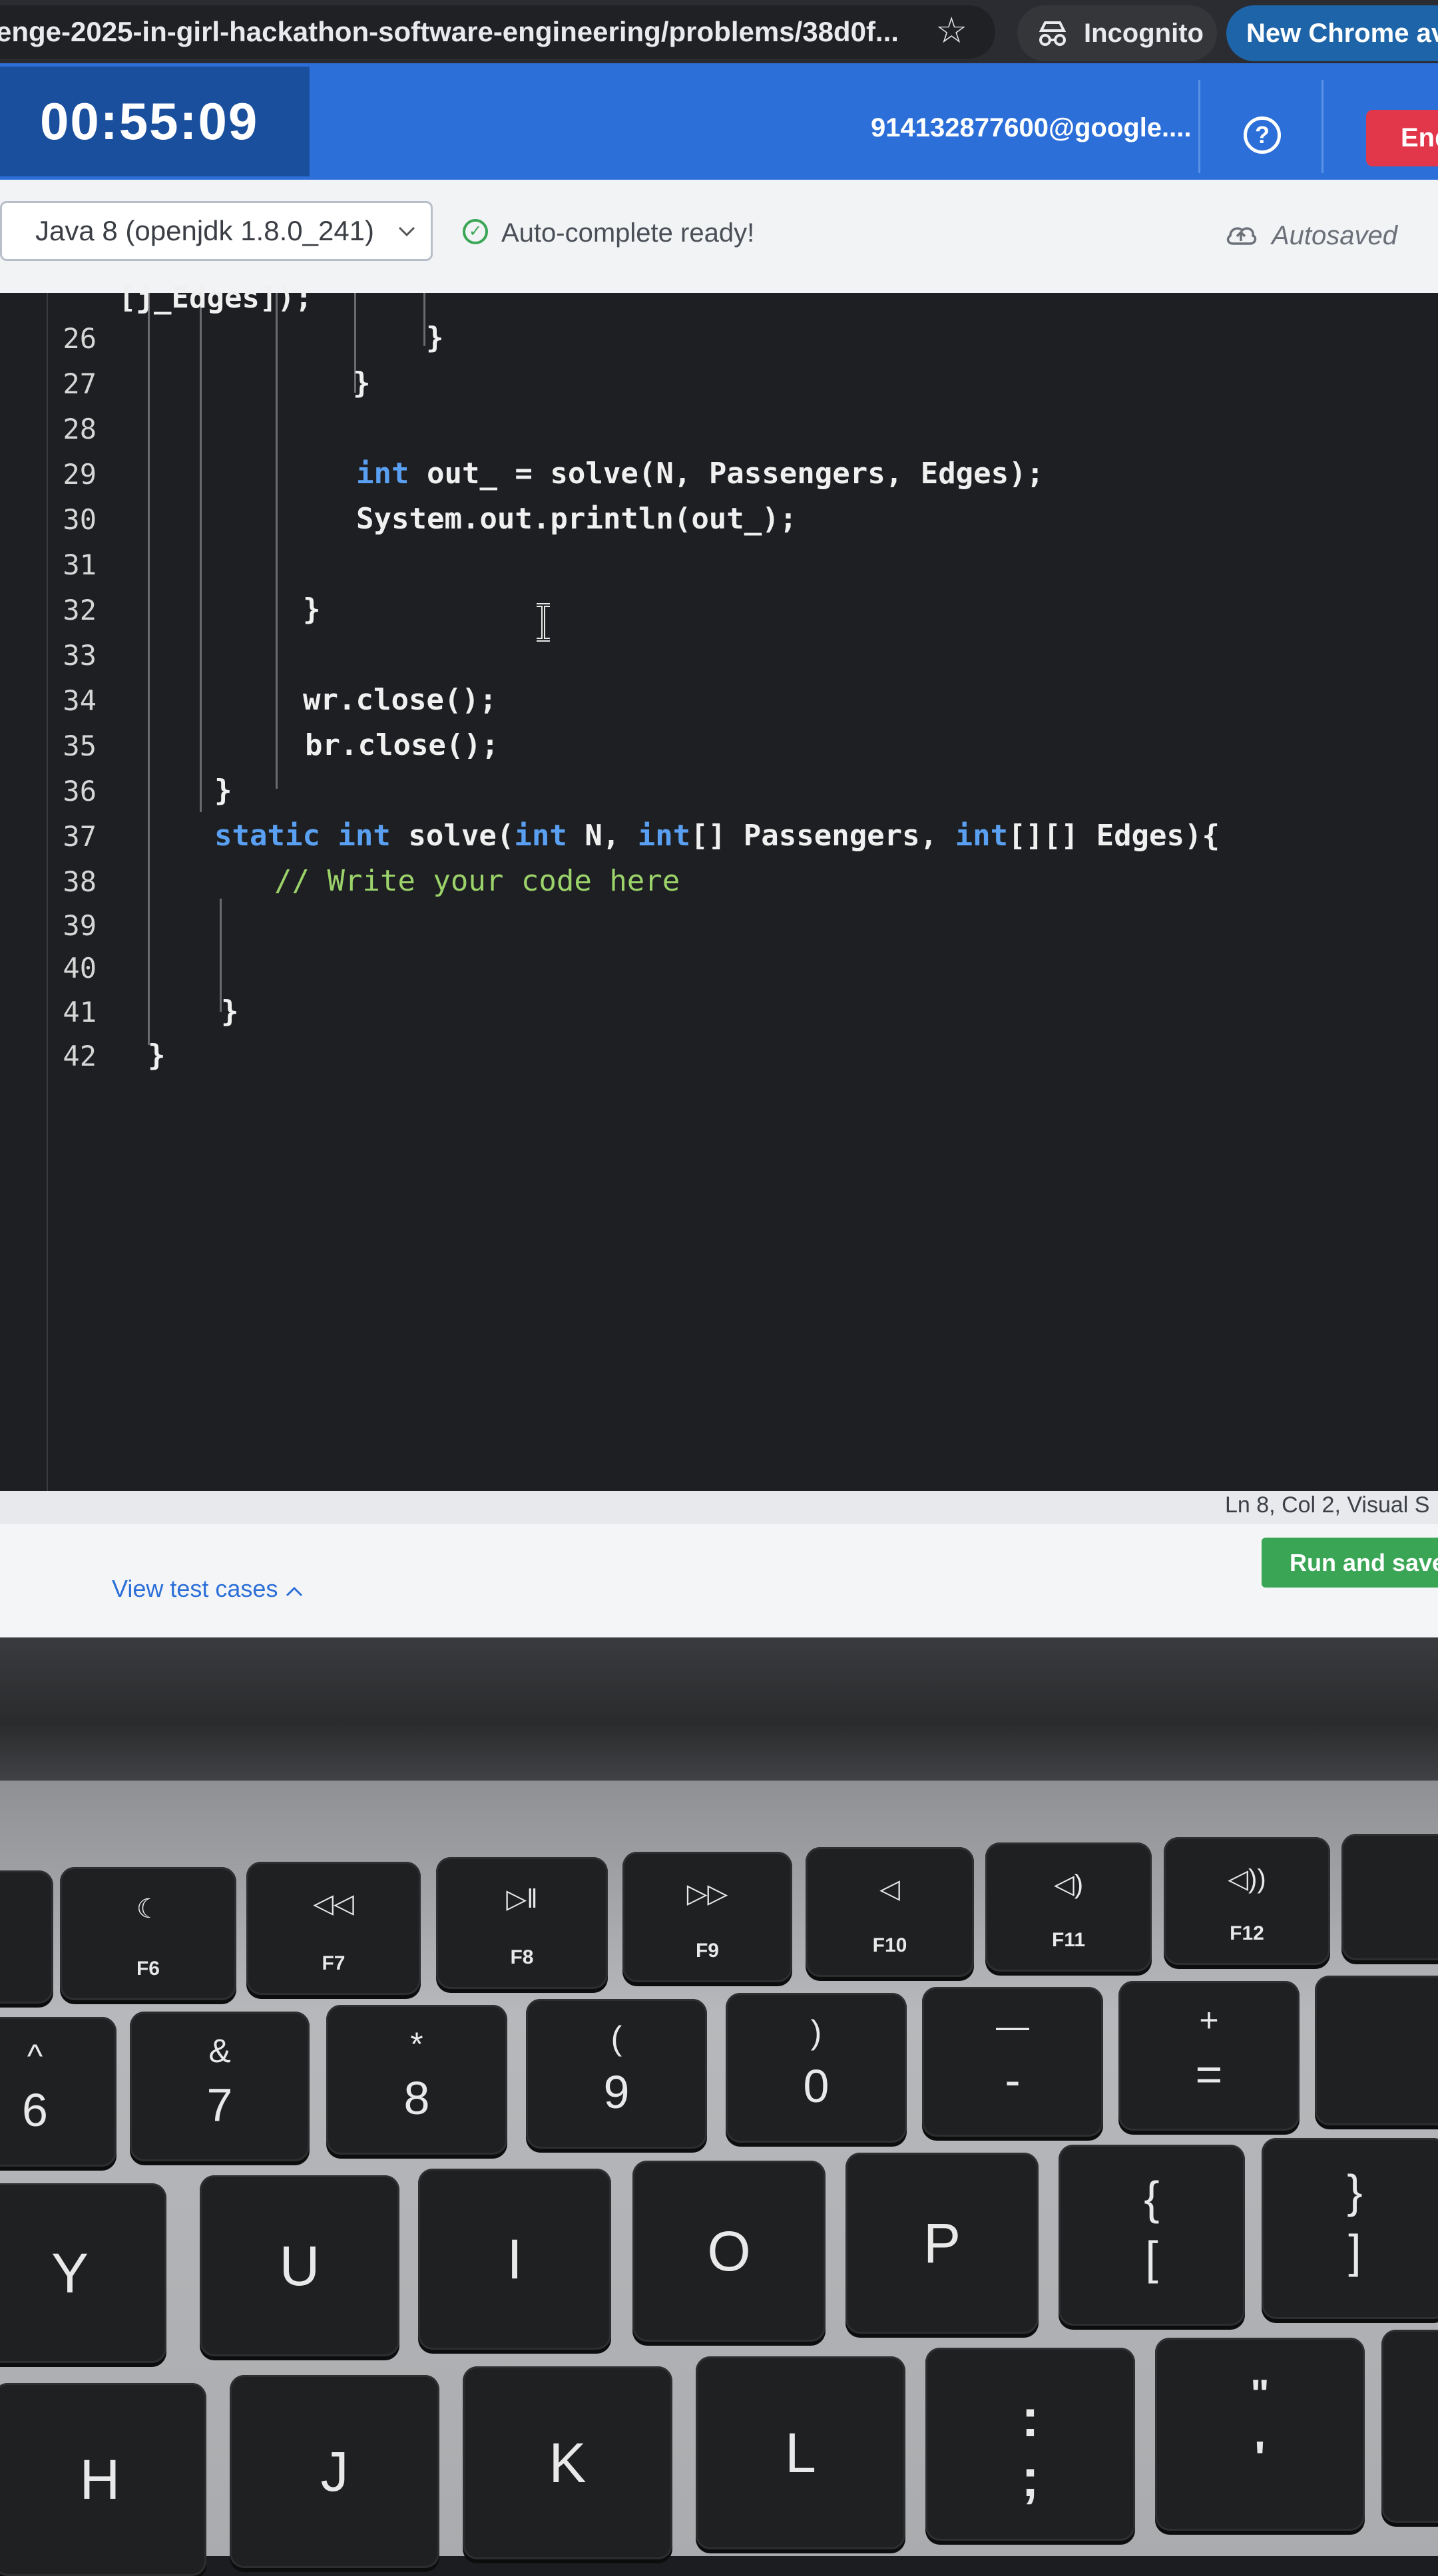  Describe the element at coordinates (80, 429) in the screenshot. I see `line-number: 28` at that location.